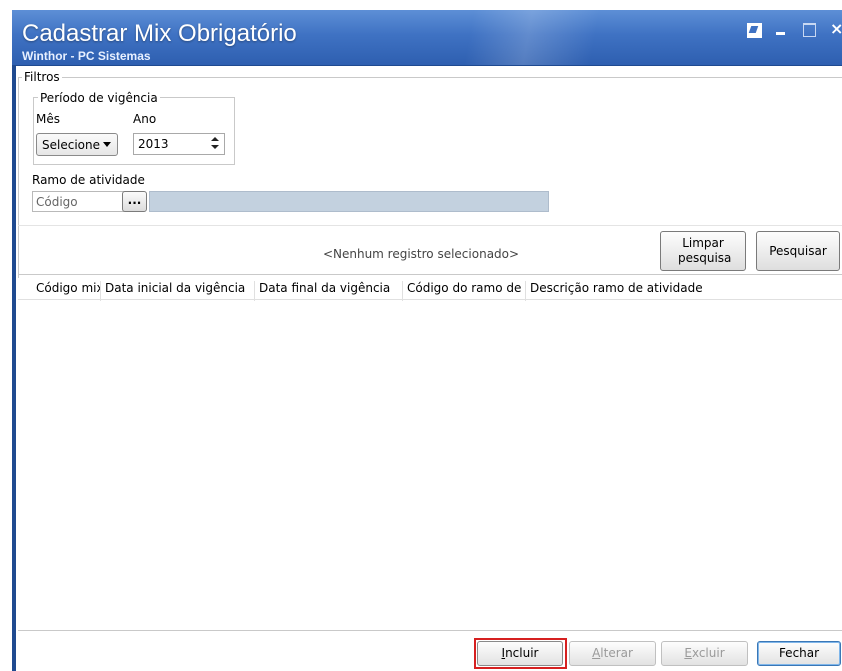  Describe the element at coordinates (215, 144) in the screenshot. I see `year-stepper-buttons` at that location.